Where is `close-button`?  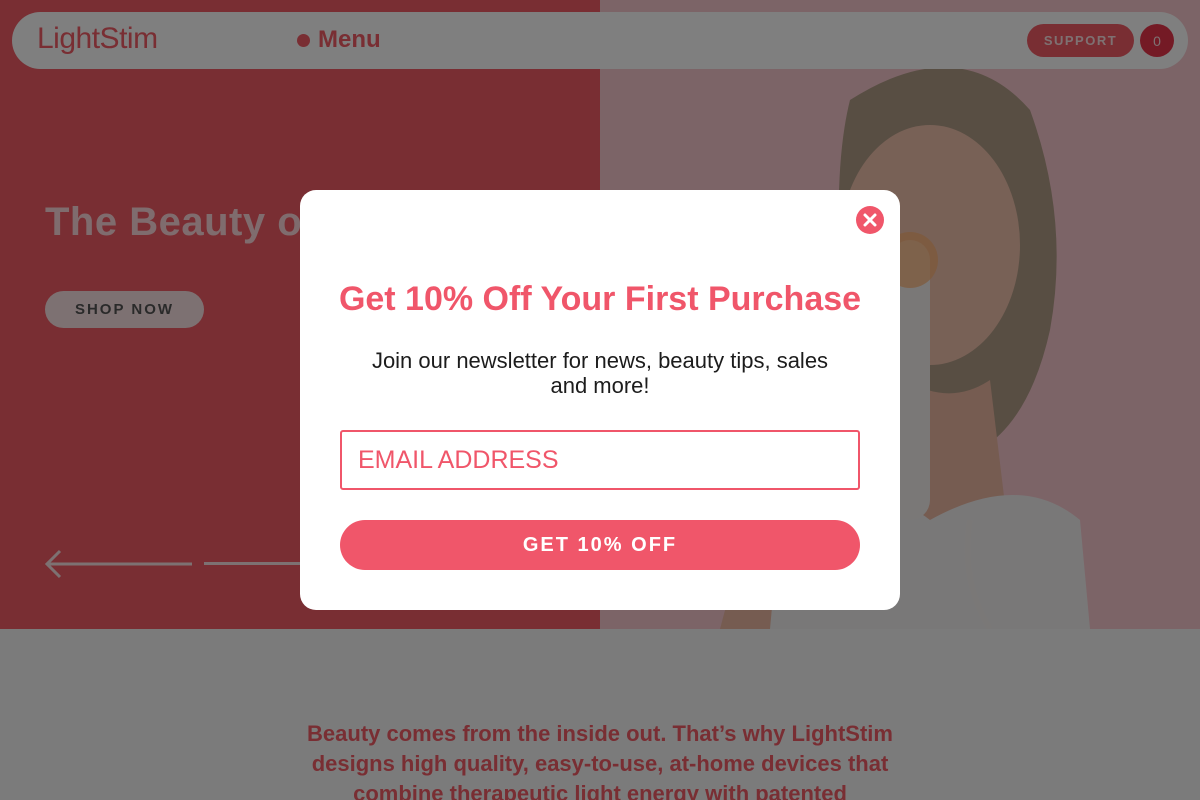
close-button is located at coordinates (870, 220).